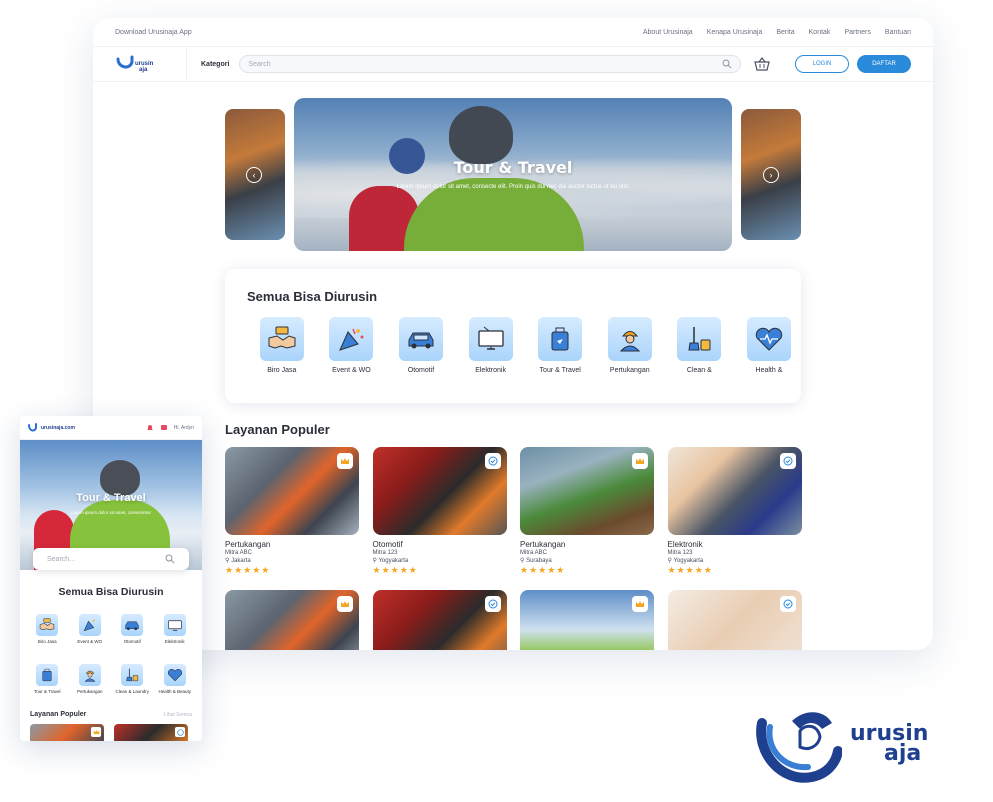 The height and width of the screenshot is (802, 993). What do you see at coordinates (153, 32) in the screenshot?
I see `download-app-link: Download Urusinaja App` at bounding box center [153, 32].